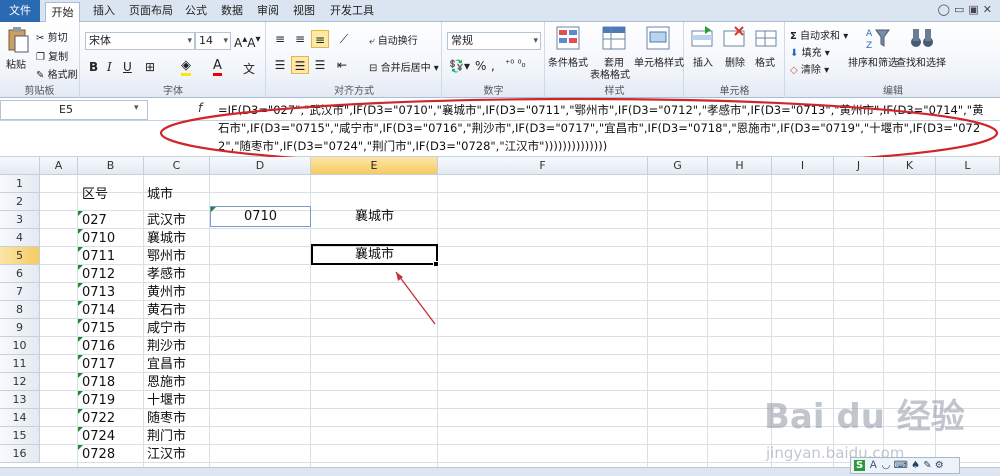 The height and width of the screenshot is (476, 1000). Describe the element at coordinates (968, 166) in the screenshot. I see `column-header: L` at that location.